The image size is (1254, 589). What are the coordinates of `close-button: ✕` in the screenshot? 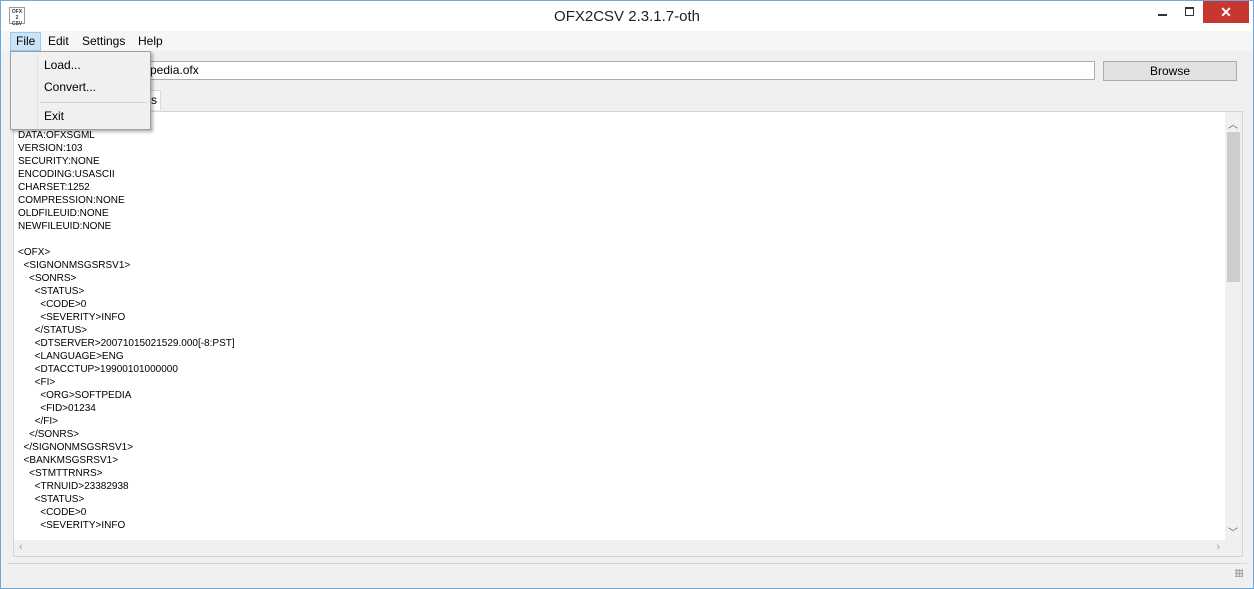 It's located at (1226, 12).